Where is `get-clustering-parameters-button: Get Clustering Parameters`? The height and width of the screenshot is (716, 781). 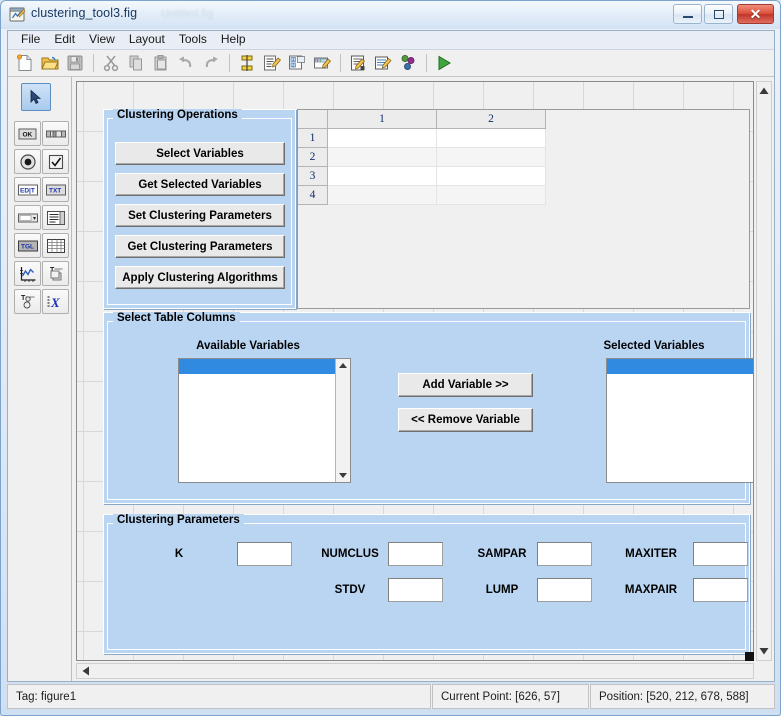
get-clustering-parameters-button: Get Clustering Parameters is located at coordinates (200, 246).